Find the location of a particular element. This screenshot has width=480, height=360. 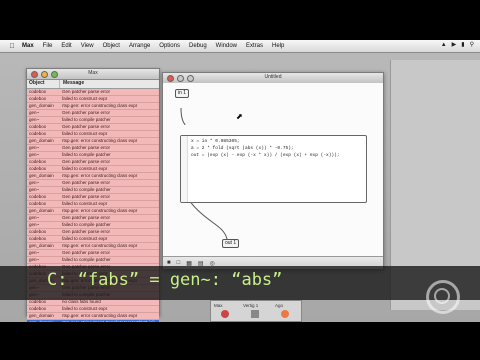

menu-help: Help is located at coordinates (278, 46).